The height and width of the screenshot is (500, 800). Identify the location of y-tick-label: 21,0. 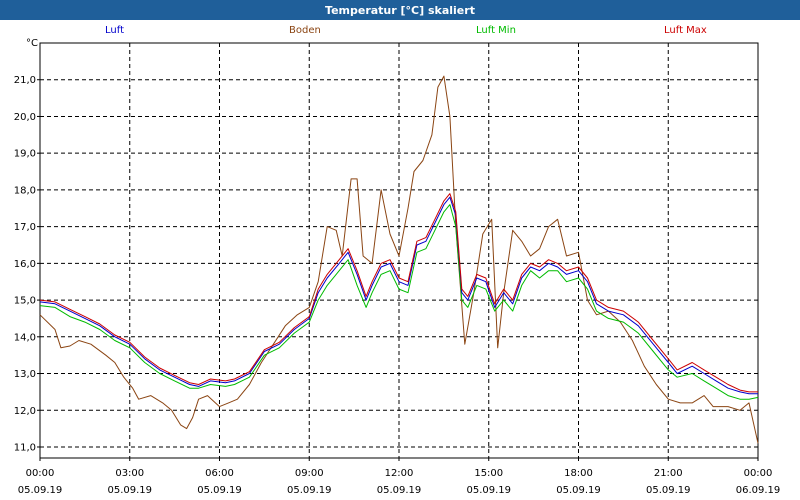
(25, 80).